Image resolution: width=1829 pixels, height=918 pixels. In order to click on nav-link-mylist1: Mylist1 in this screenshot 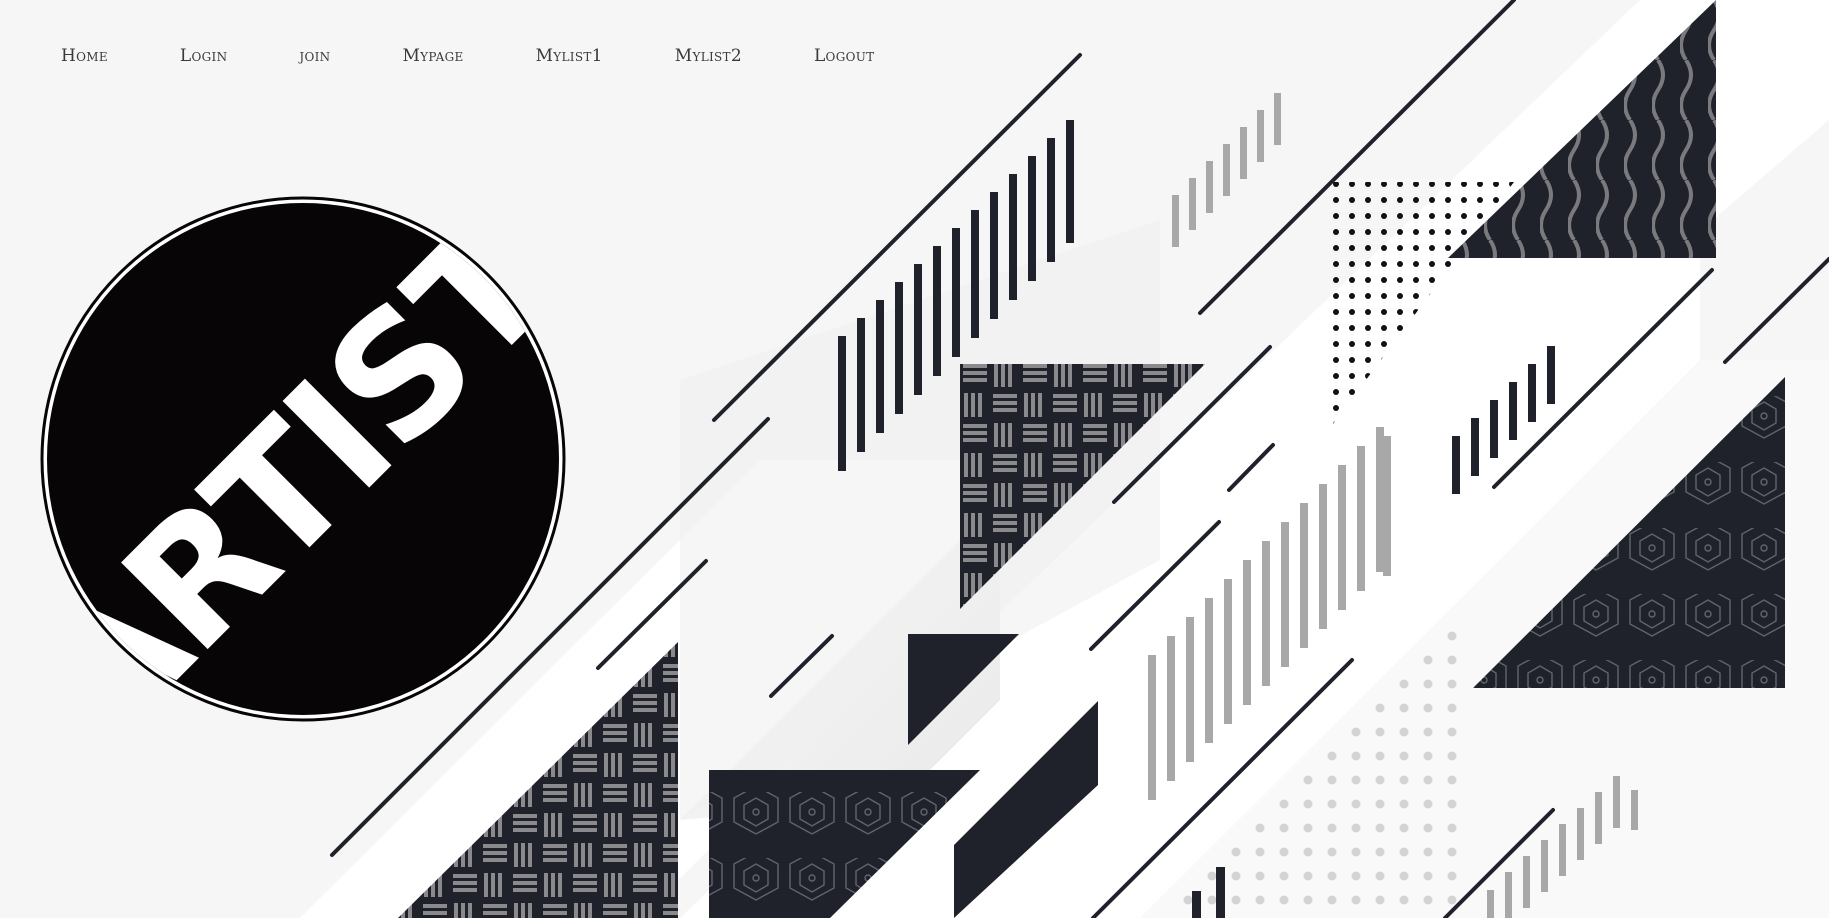, I will do `click(569, 56)`.